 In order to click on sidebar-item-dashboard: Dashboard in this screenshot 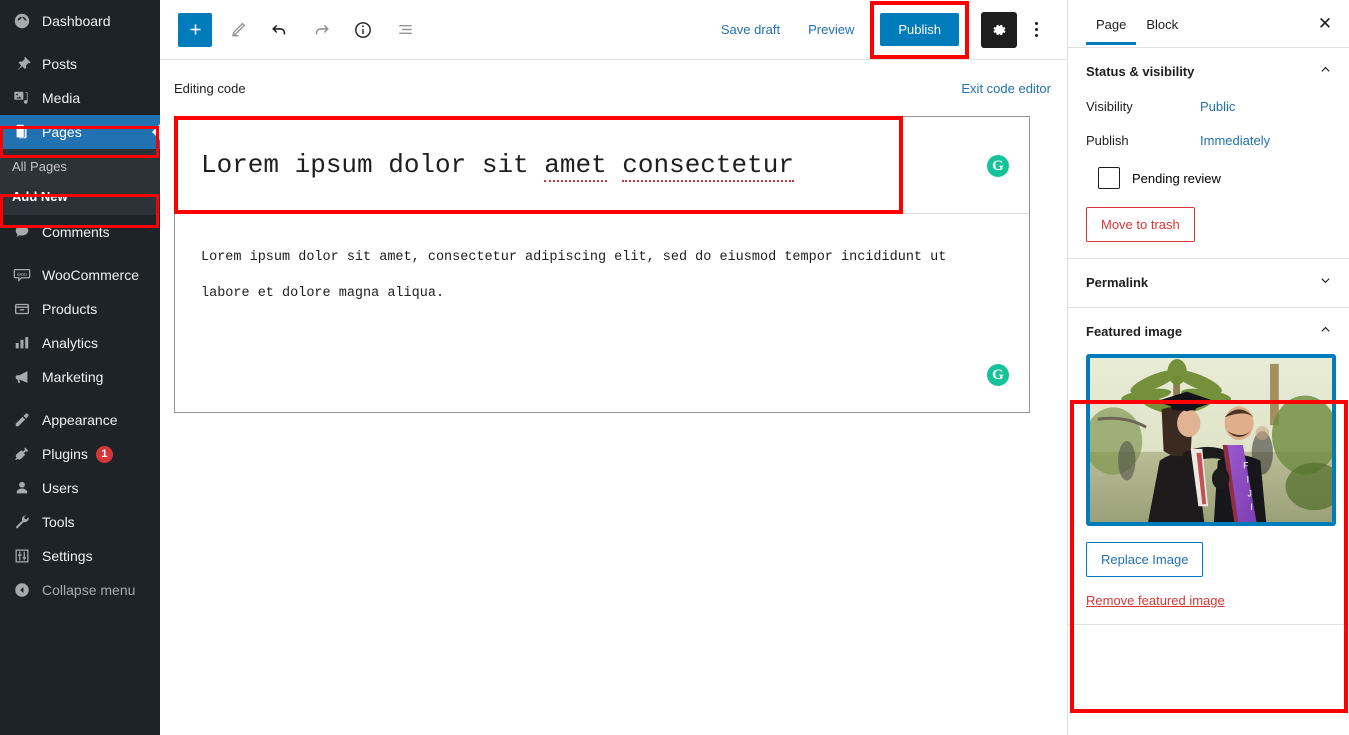, I will do `click(80, 21)`.